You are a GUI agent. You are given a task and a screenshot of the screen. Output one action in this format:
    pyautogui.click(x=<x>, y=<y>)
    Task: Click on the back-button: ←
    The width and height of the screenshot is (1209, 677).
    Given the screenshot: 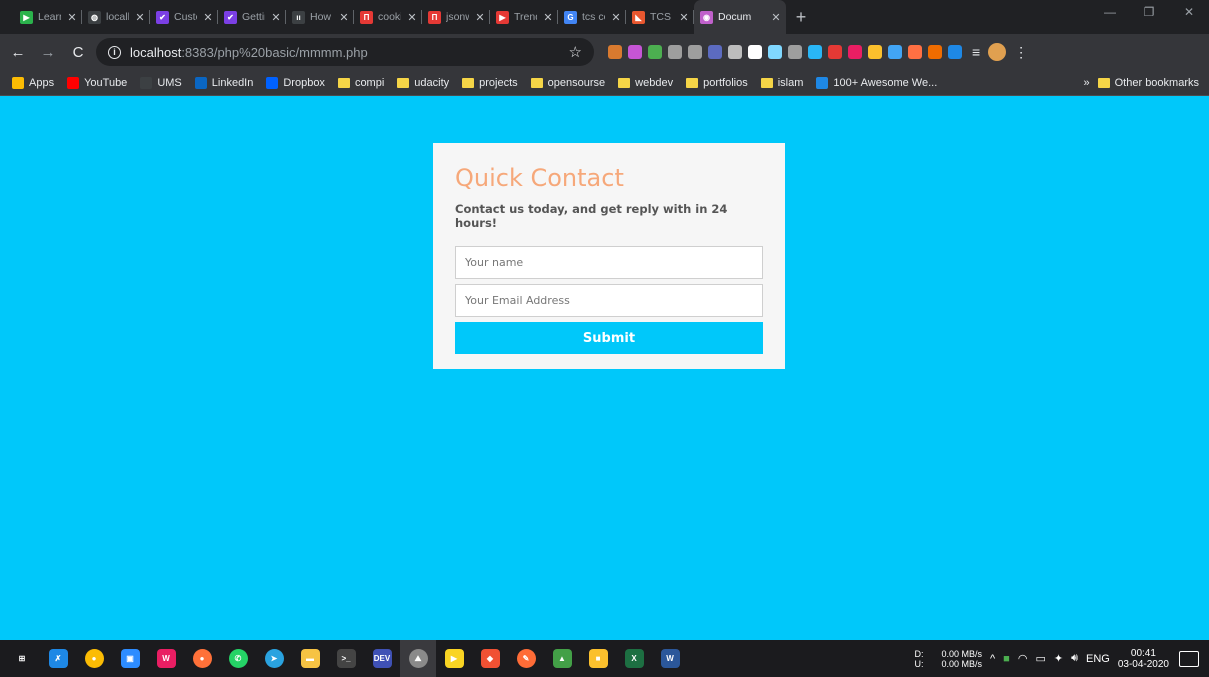 What is the action you would take?
    pyautogui.click(x=18, y=52)
    